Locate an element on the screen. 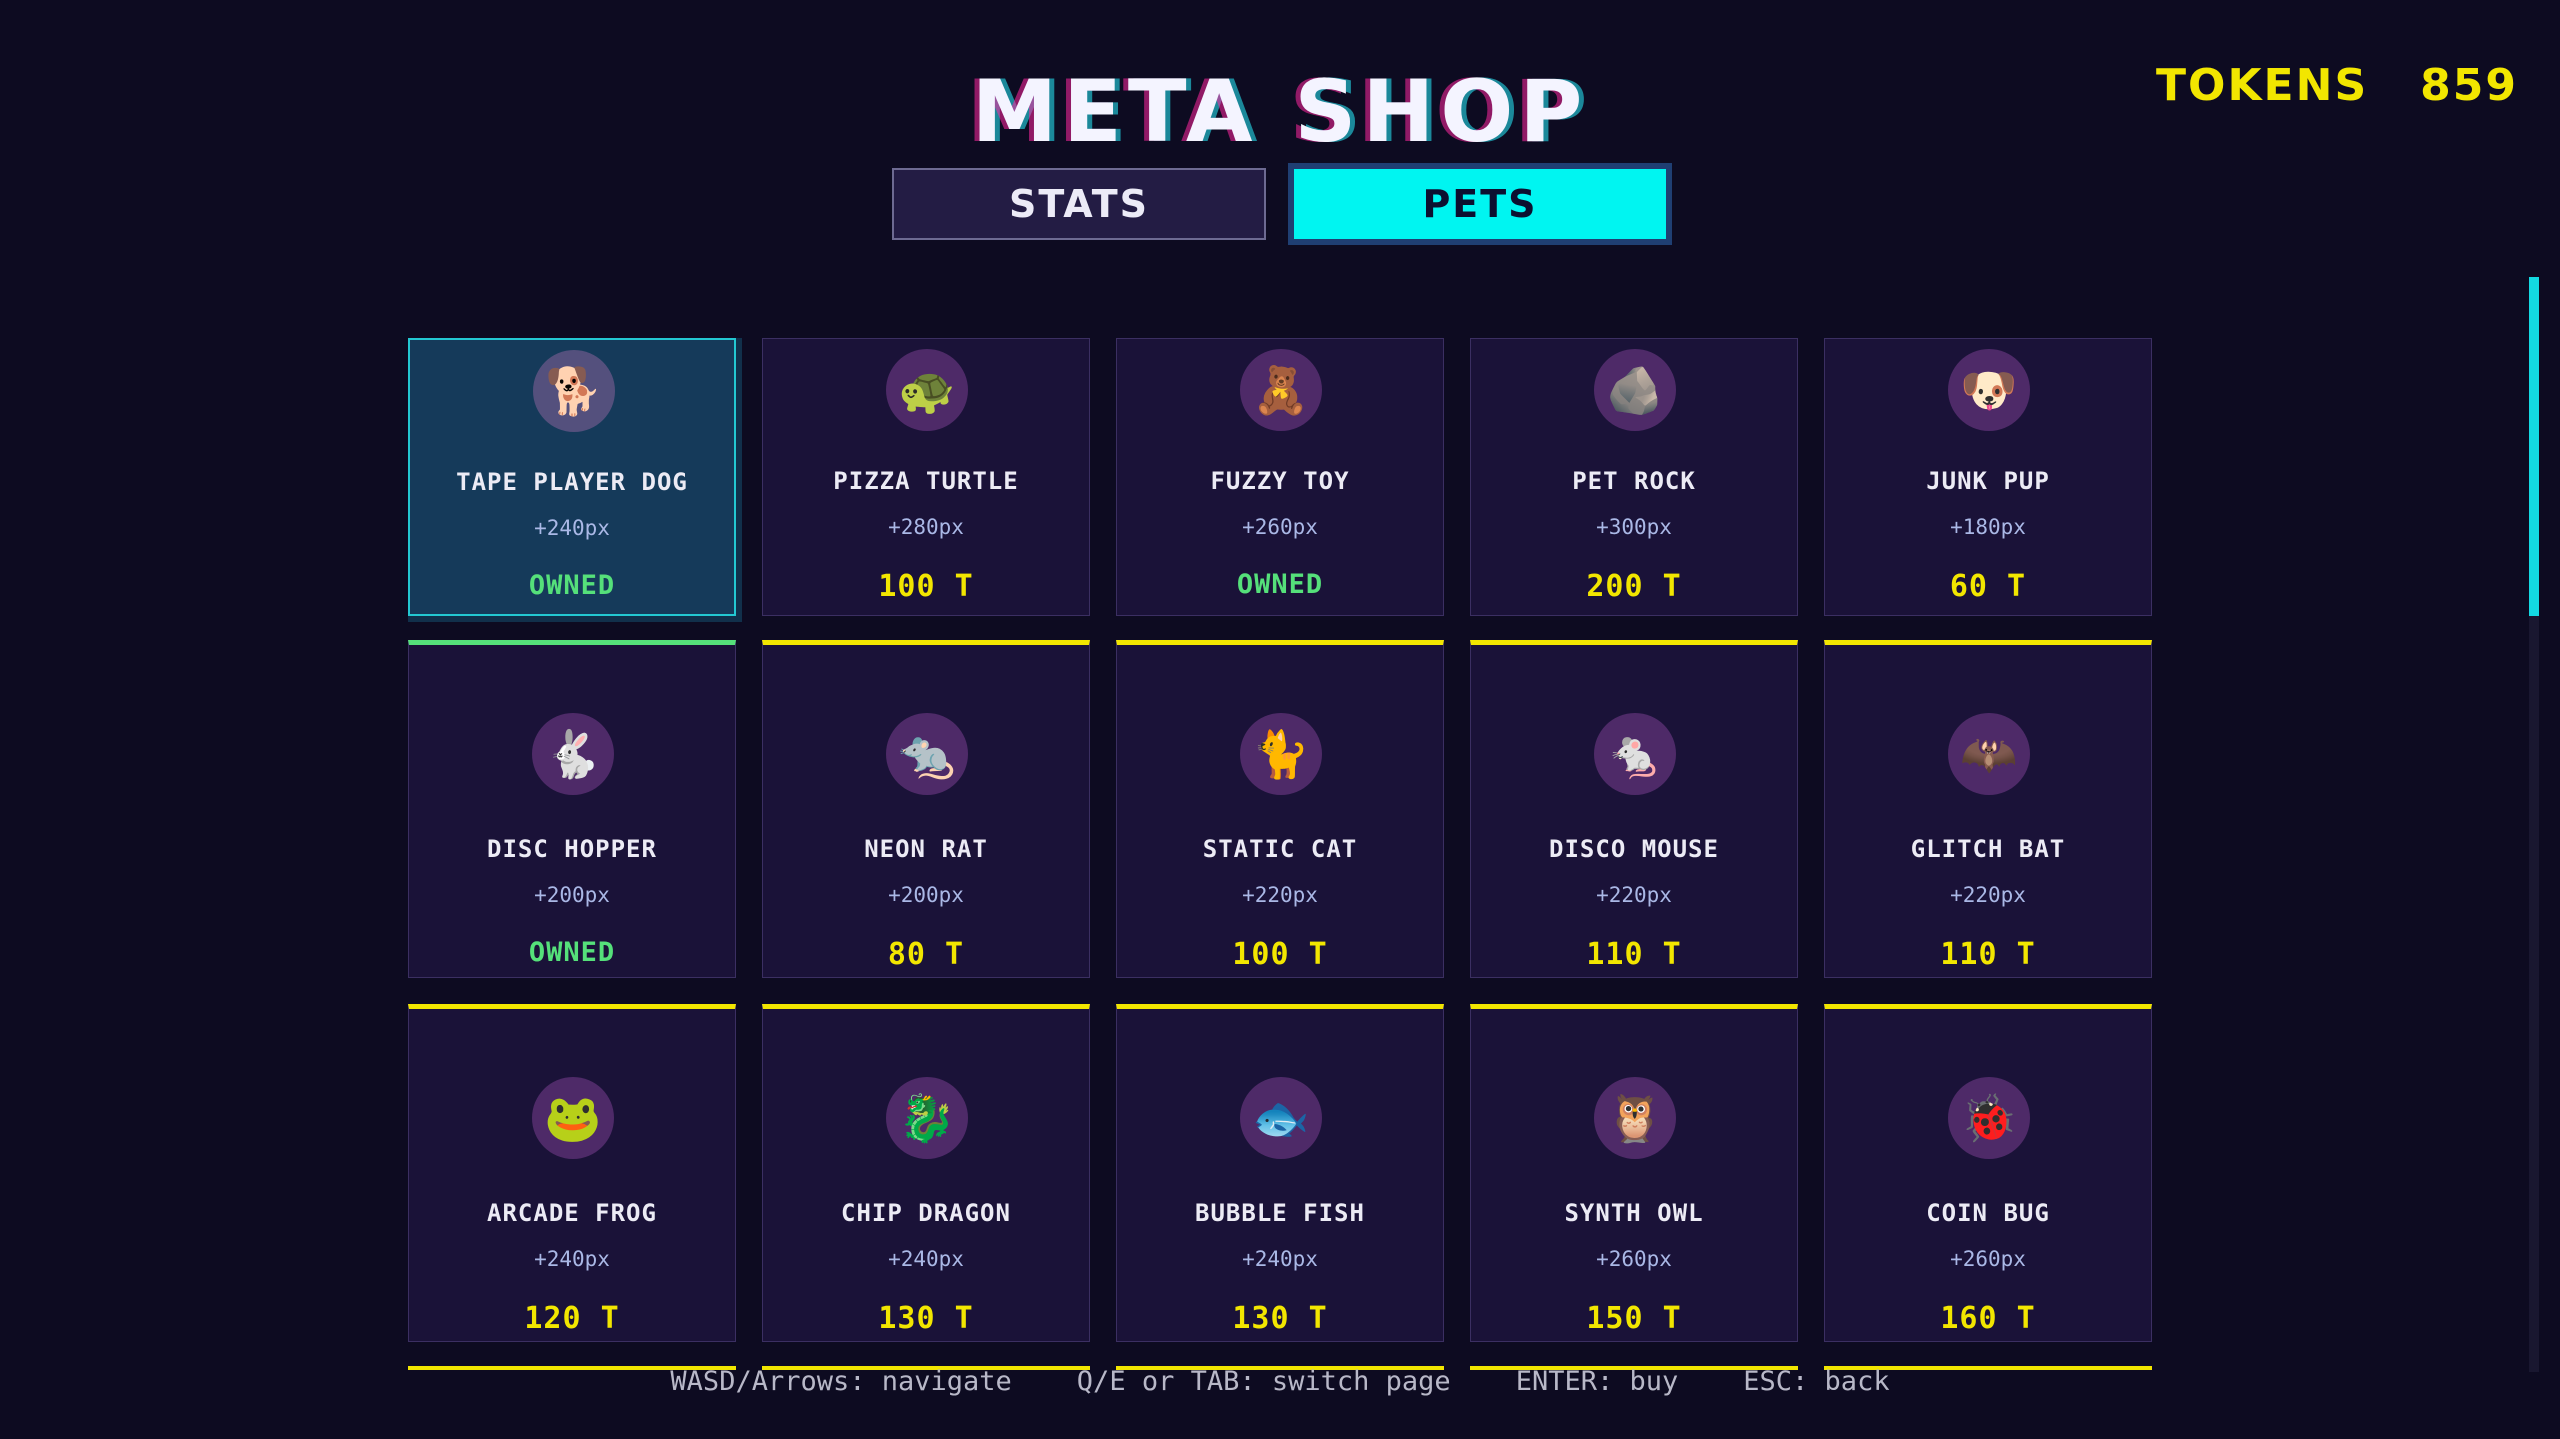 The height and width of the screenshot is (1439, 2560). pet-card-tape-player-dog: 🐕 TAPE PLAYER DOG +240px OWNED is located at coordinates (572, 477).